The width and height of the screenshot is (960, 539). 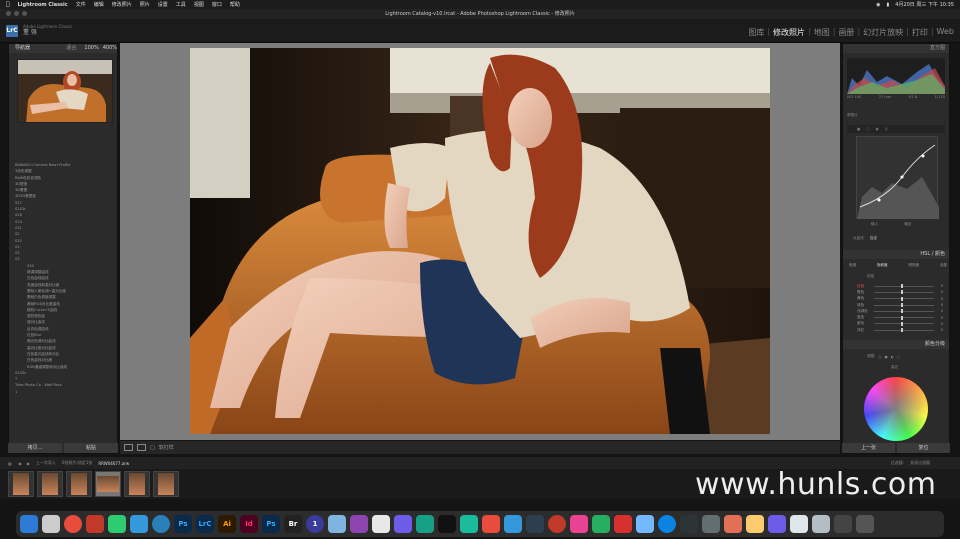 What do you see at coordinates (879, 357) in the screenshot?
I see `cg-3way-icon: ◎` at bounding box center [879, 357].